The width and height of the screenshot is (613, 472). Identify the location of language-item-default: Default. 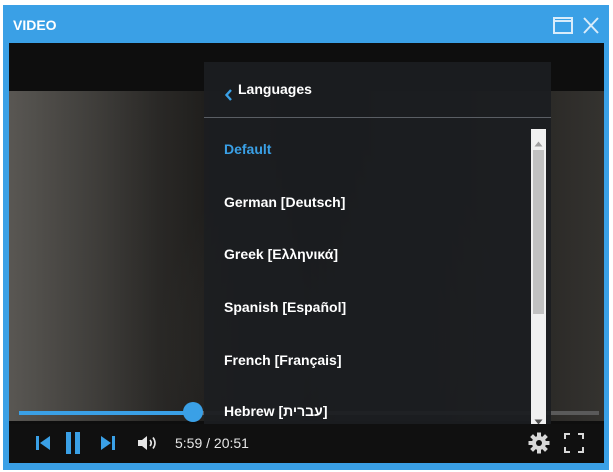
(247, 149).